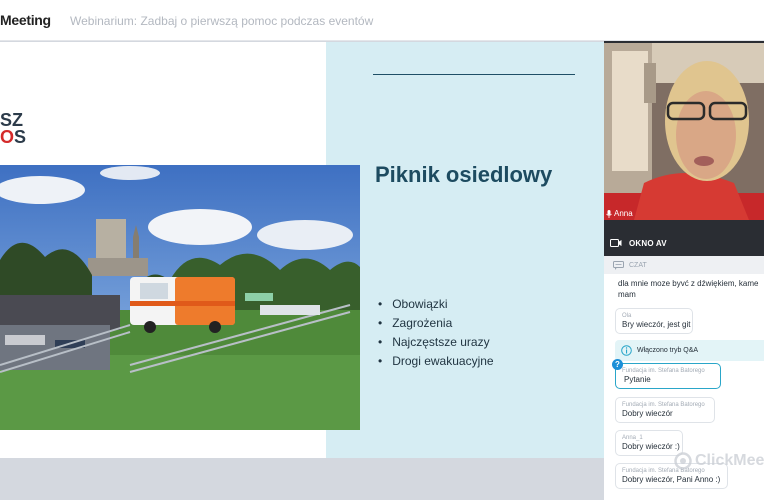 The image size is (764, 500). I want to click on question-badge-icon: ?, so click(617, 364).